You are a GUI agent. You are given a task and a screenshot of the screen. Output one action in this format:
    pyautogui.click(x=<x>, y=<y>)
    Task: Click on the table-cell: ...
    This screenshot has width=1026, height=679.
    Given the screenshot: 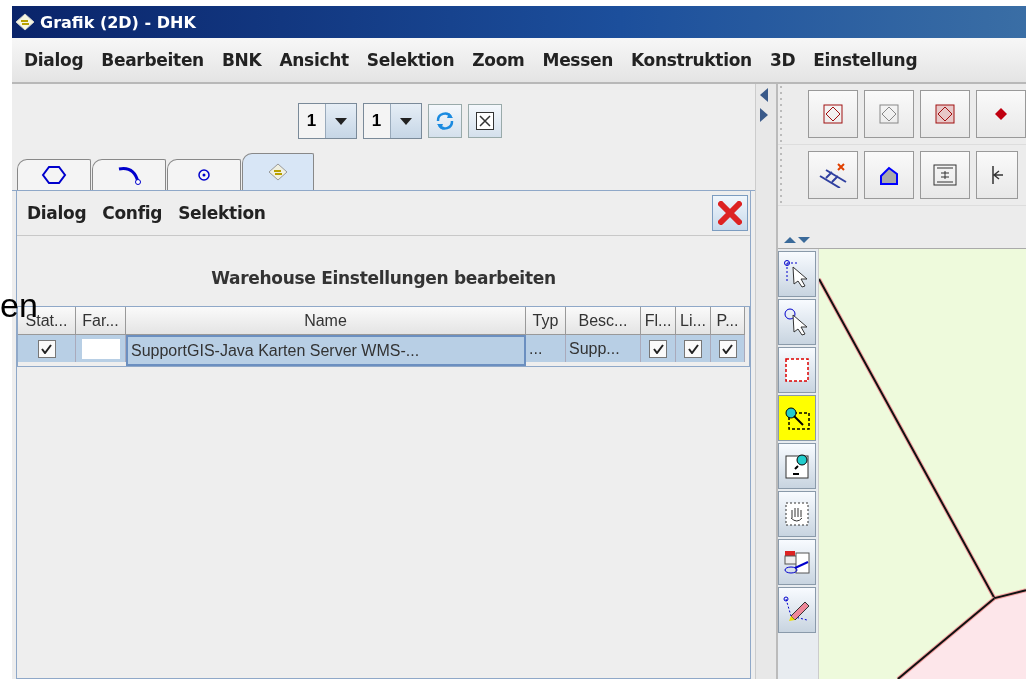 What is the action you would take?
    pyautogui.click(x=546, y=348)
    